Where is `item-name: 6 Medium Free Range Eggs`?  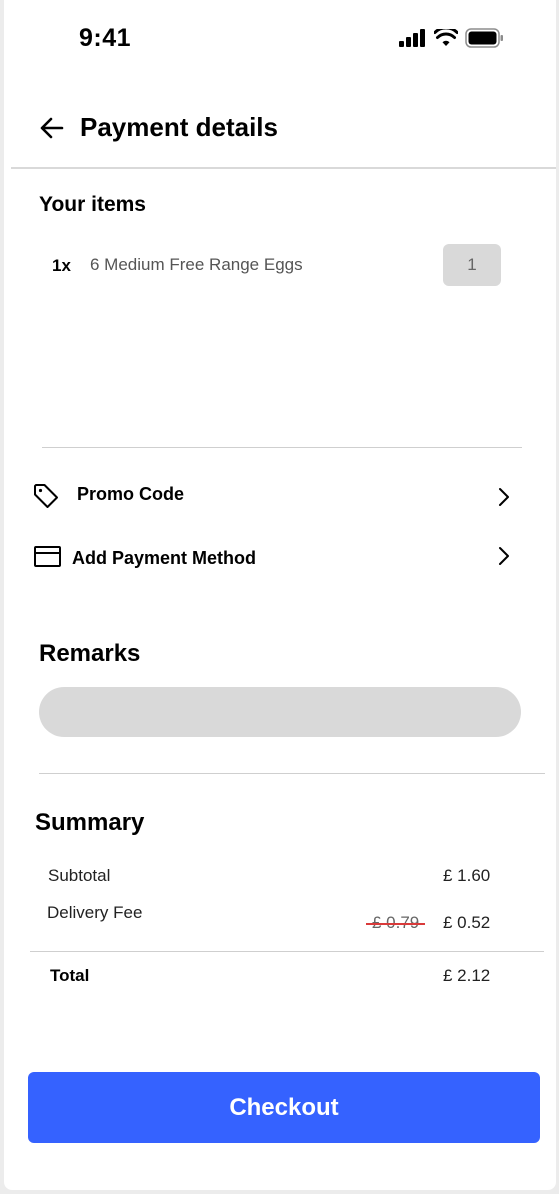
item-name: 6 Medium Free Range Eggs is located at coordinates (196, 264).